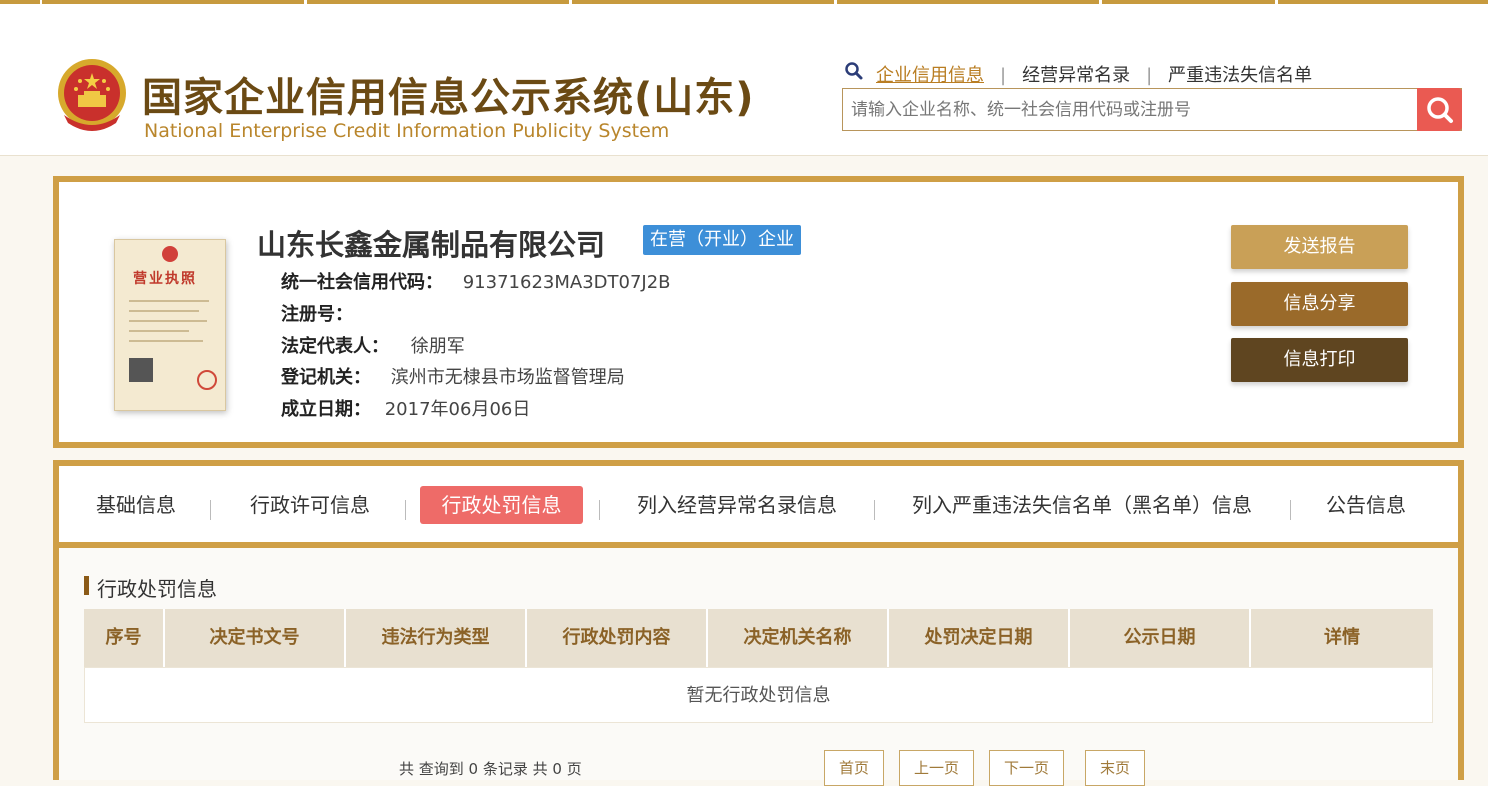  What do you see at coordinates (457, 409) in the screenshot?
I see `info-value: 2017年06月06日` at bounding box center [457, 409].